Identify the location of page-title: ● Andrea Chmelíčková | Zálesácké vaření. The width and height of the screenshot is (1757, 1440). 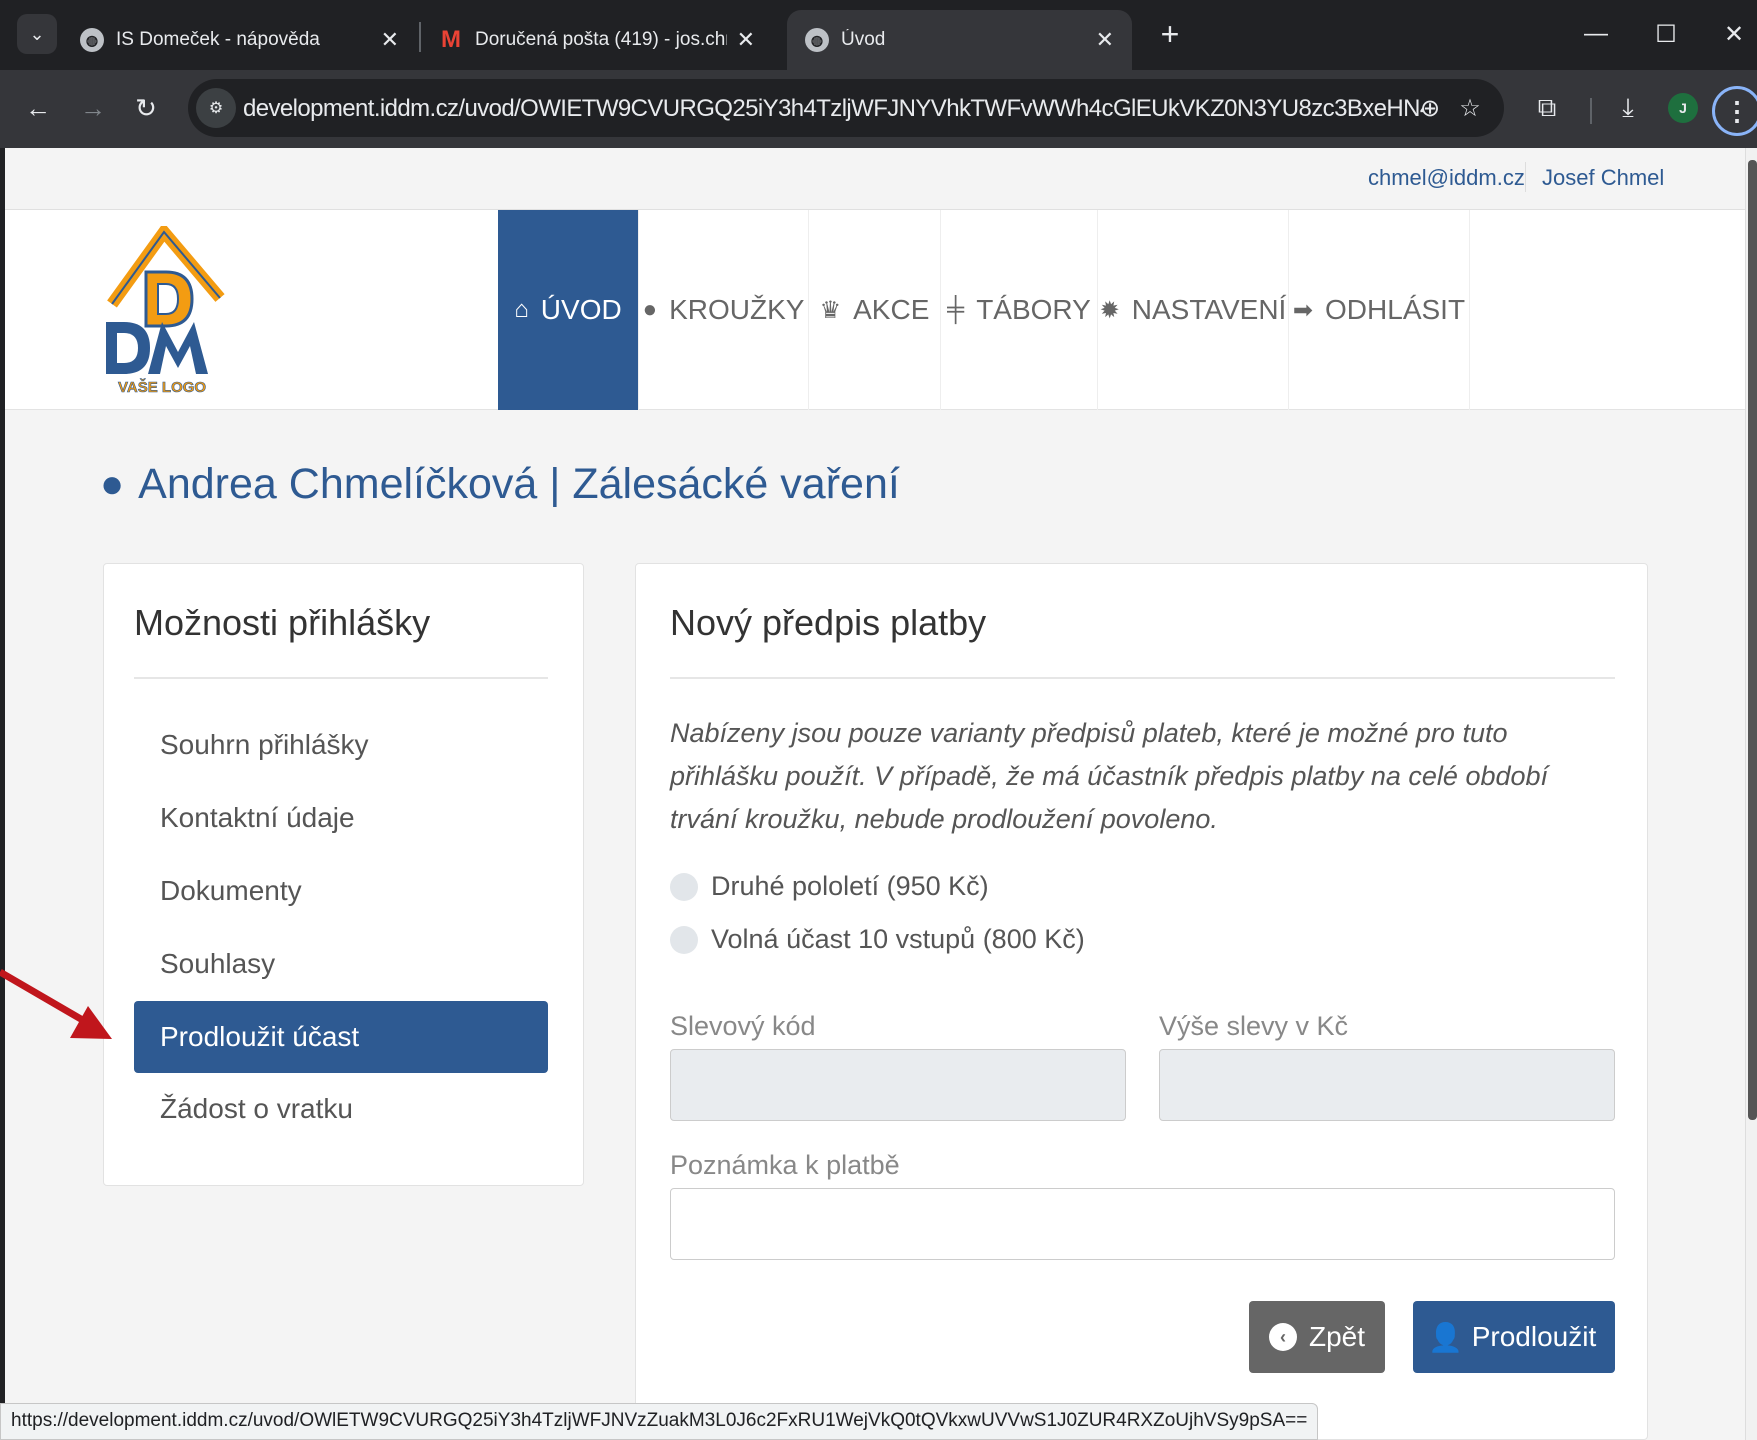
(500, 484).